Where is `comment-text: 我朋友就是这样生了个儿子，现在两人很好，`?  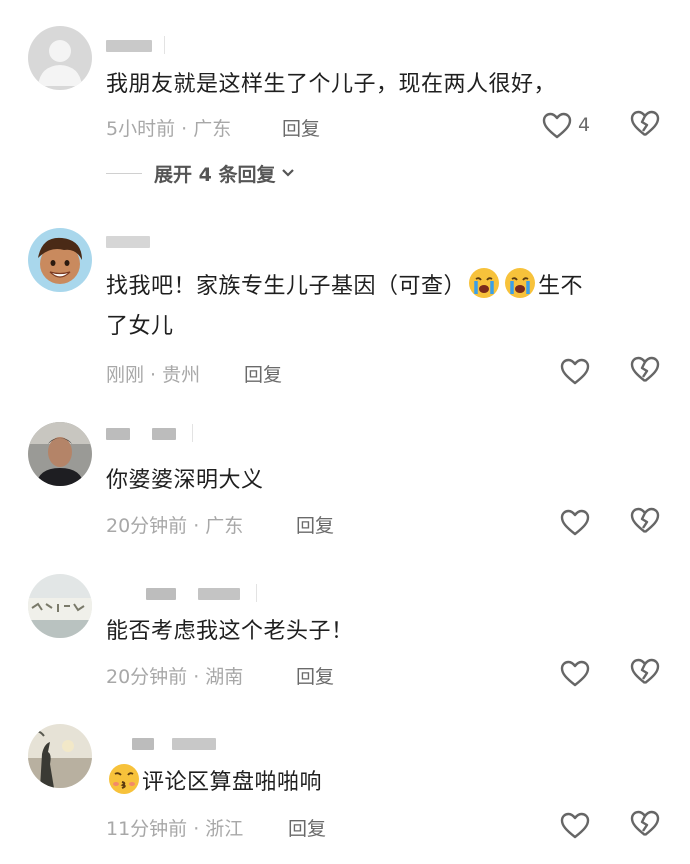 comment-text: 我朋友就是这样生了个儿子，现在两人很好， is located at coordinates (331, 84).